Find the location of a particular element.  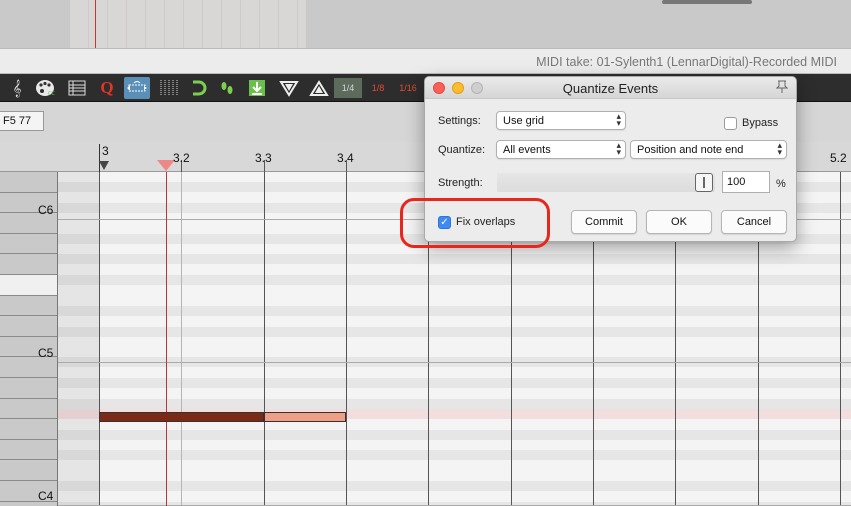

midi-note is located at coordinates (181, 417).